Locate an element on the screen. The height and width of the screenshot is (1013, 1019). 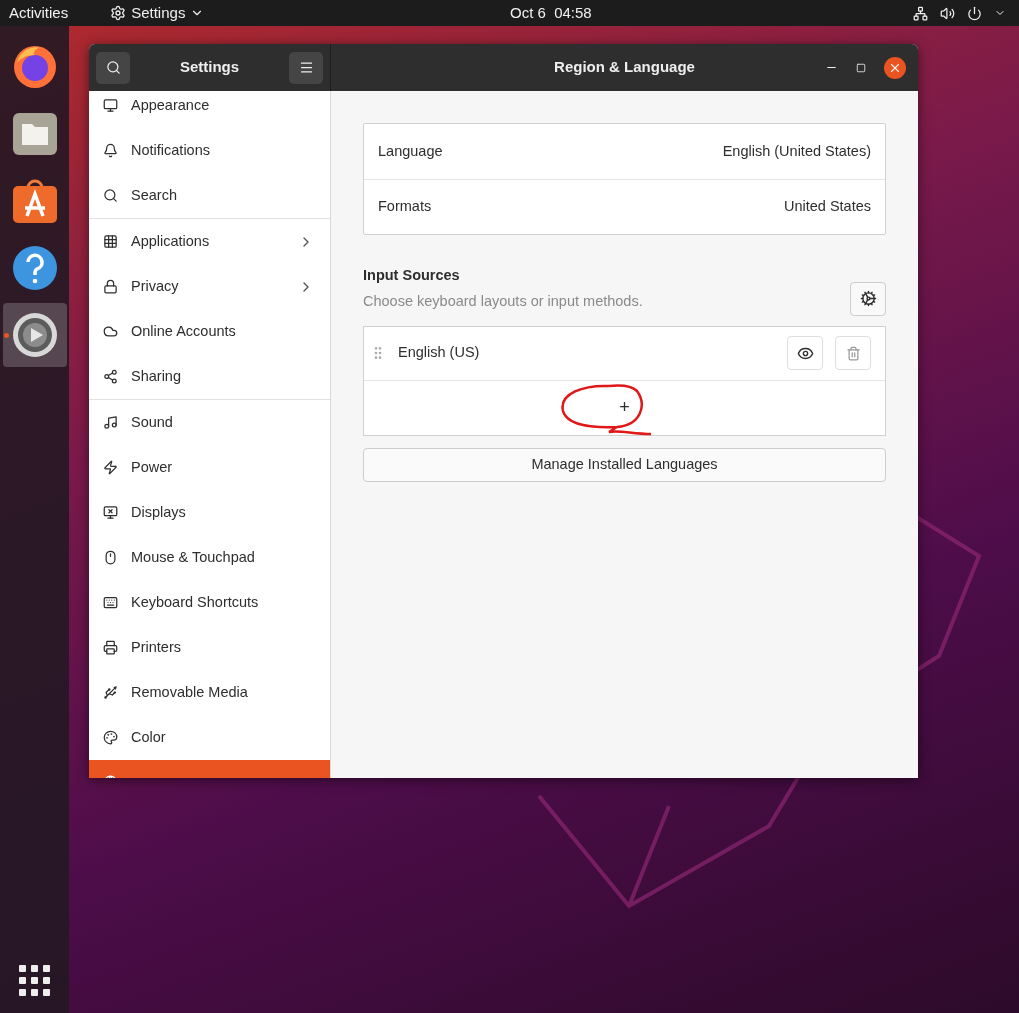
sidebar-item: Displays is located at coordinates (209, 512).